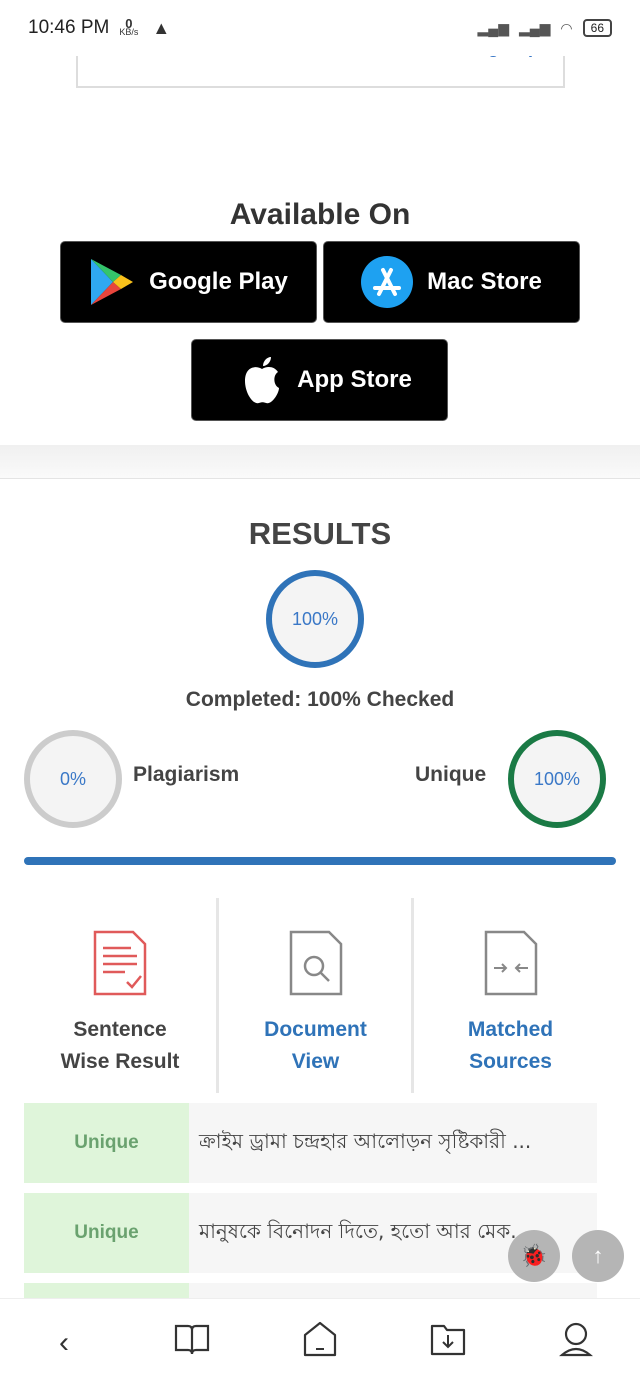 The image size is (640, 1387). Describe the element at coordinates (73, 779) in the screenshot. I see `plagiarism-ring: 0%` at that location.